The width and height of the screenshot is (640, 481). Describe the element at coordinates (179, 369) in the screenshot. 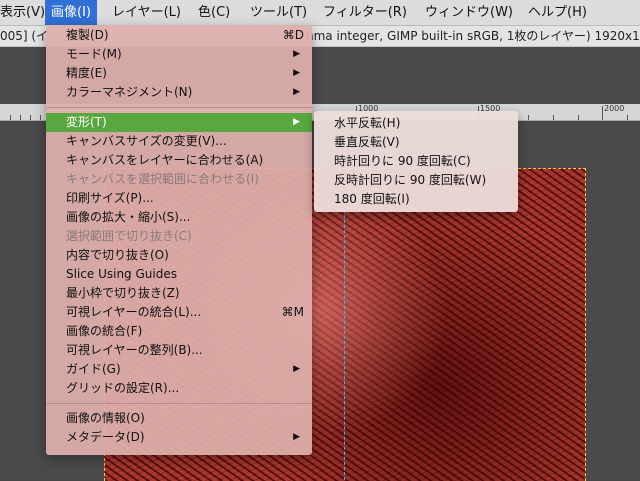

I see `menu-item-guides: ガイド(G) ▶` at that location.